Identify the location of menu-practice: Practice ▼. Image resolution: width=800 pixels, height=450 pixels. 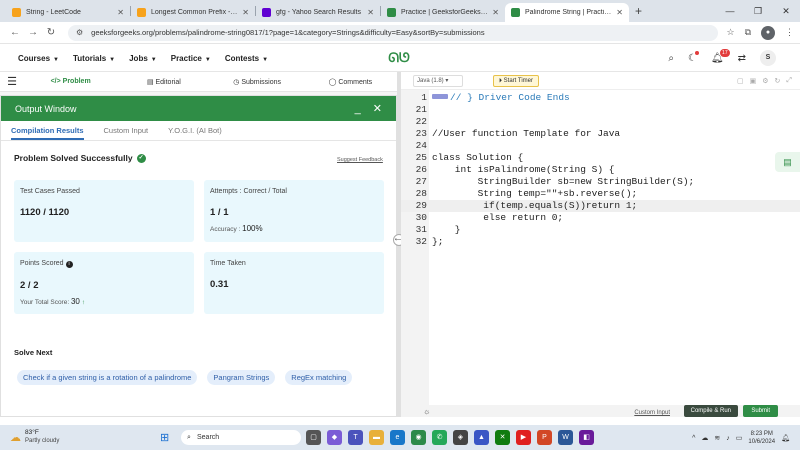
(191, 58).